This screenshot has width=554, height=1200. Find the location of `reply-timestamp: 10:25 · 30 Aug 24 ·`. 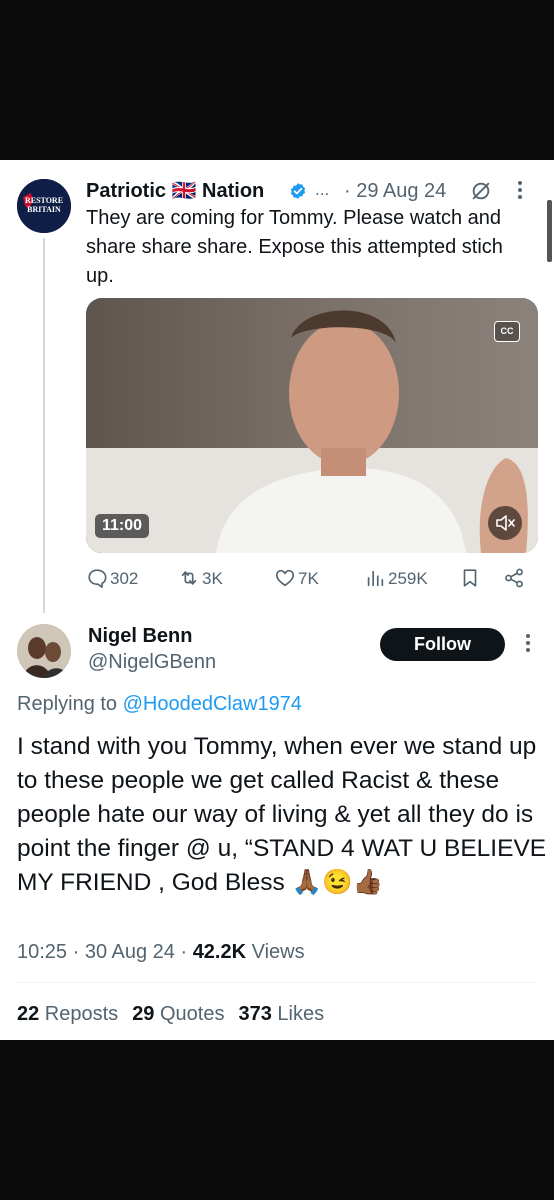

reply-timestamp: 10:25 · 30 Aug 24 · is located at coordinates (105, 952).